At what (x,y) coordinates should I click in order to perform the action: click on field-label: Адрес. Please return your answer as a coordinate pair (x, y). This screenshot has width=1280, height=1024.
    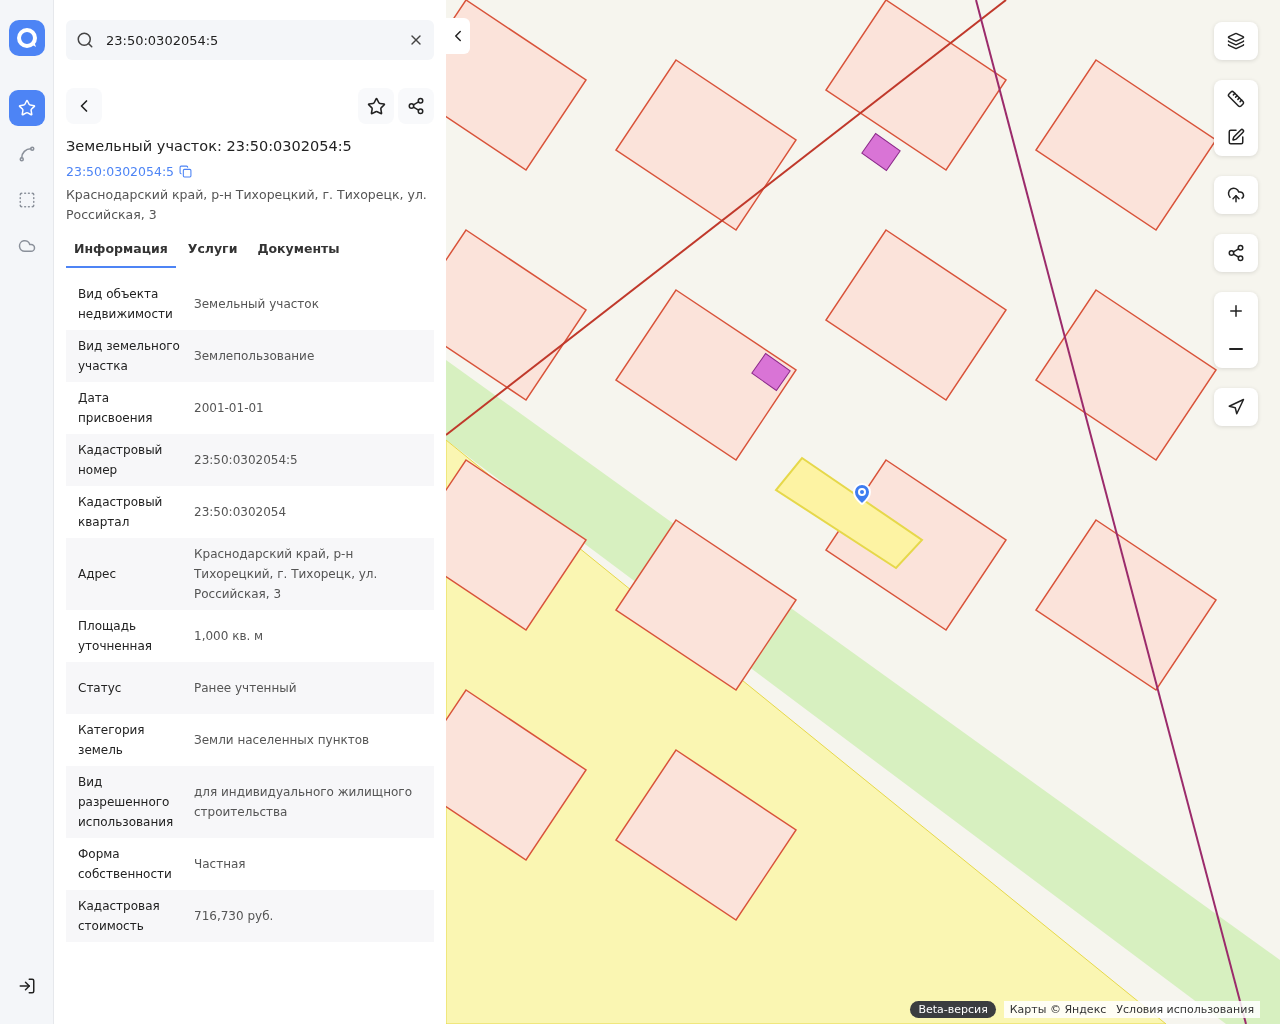
    Looking at the image, I should click on (98, 574).